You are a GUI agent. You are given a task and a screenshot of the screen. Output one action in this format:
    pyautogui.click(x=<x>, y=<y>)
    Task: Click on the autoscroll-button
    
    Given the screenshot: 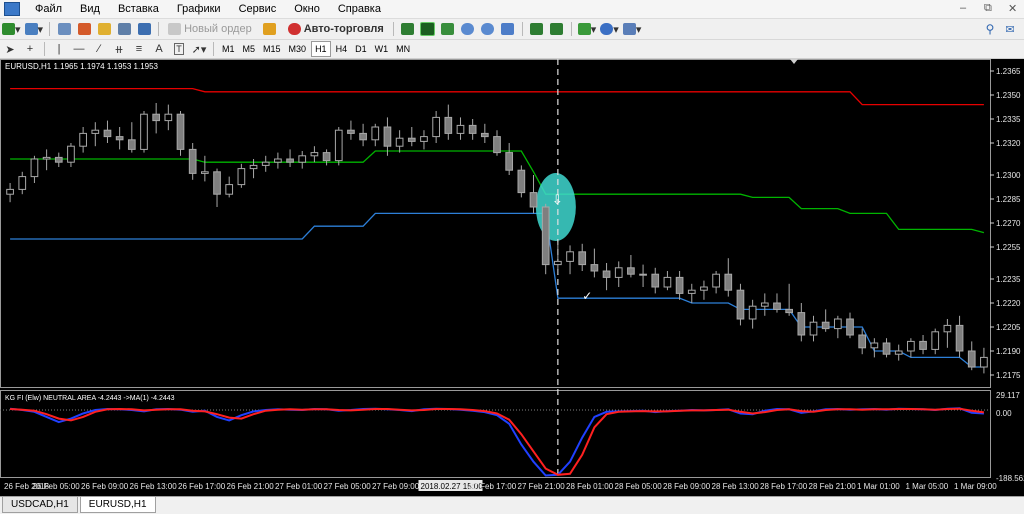 What is the action you would take?
    pyautogui.click(x=557, y=29)
    